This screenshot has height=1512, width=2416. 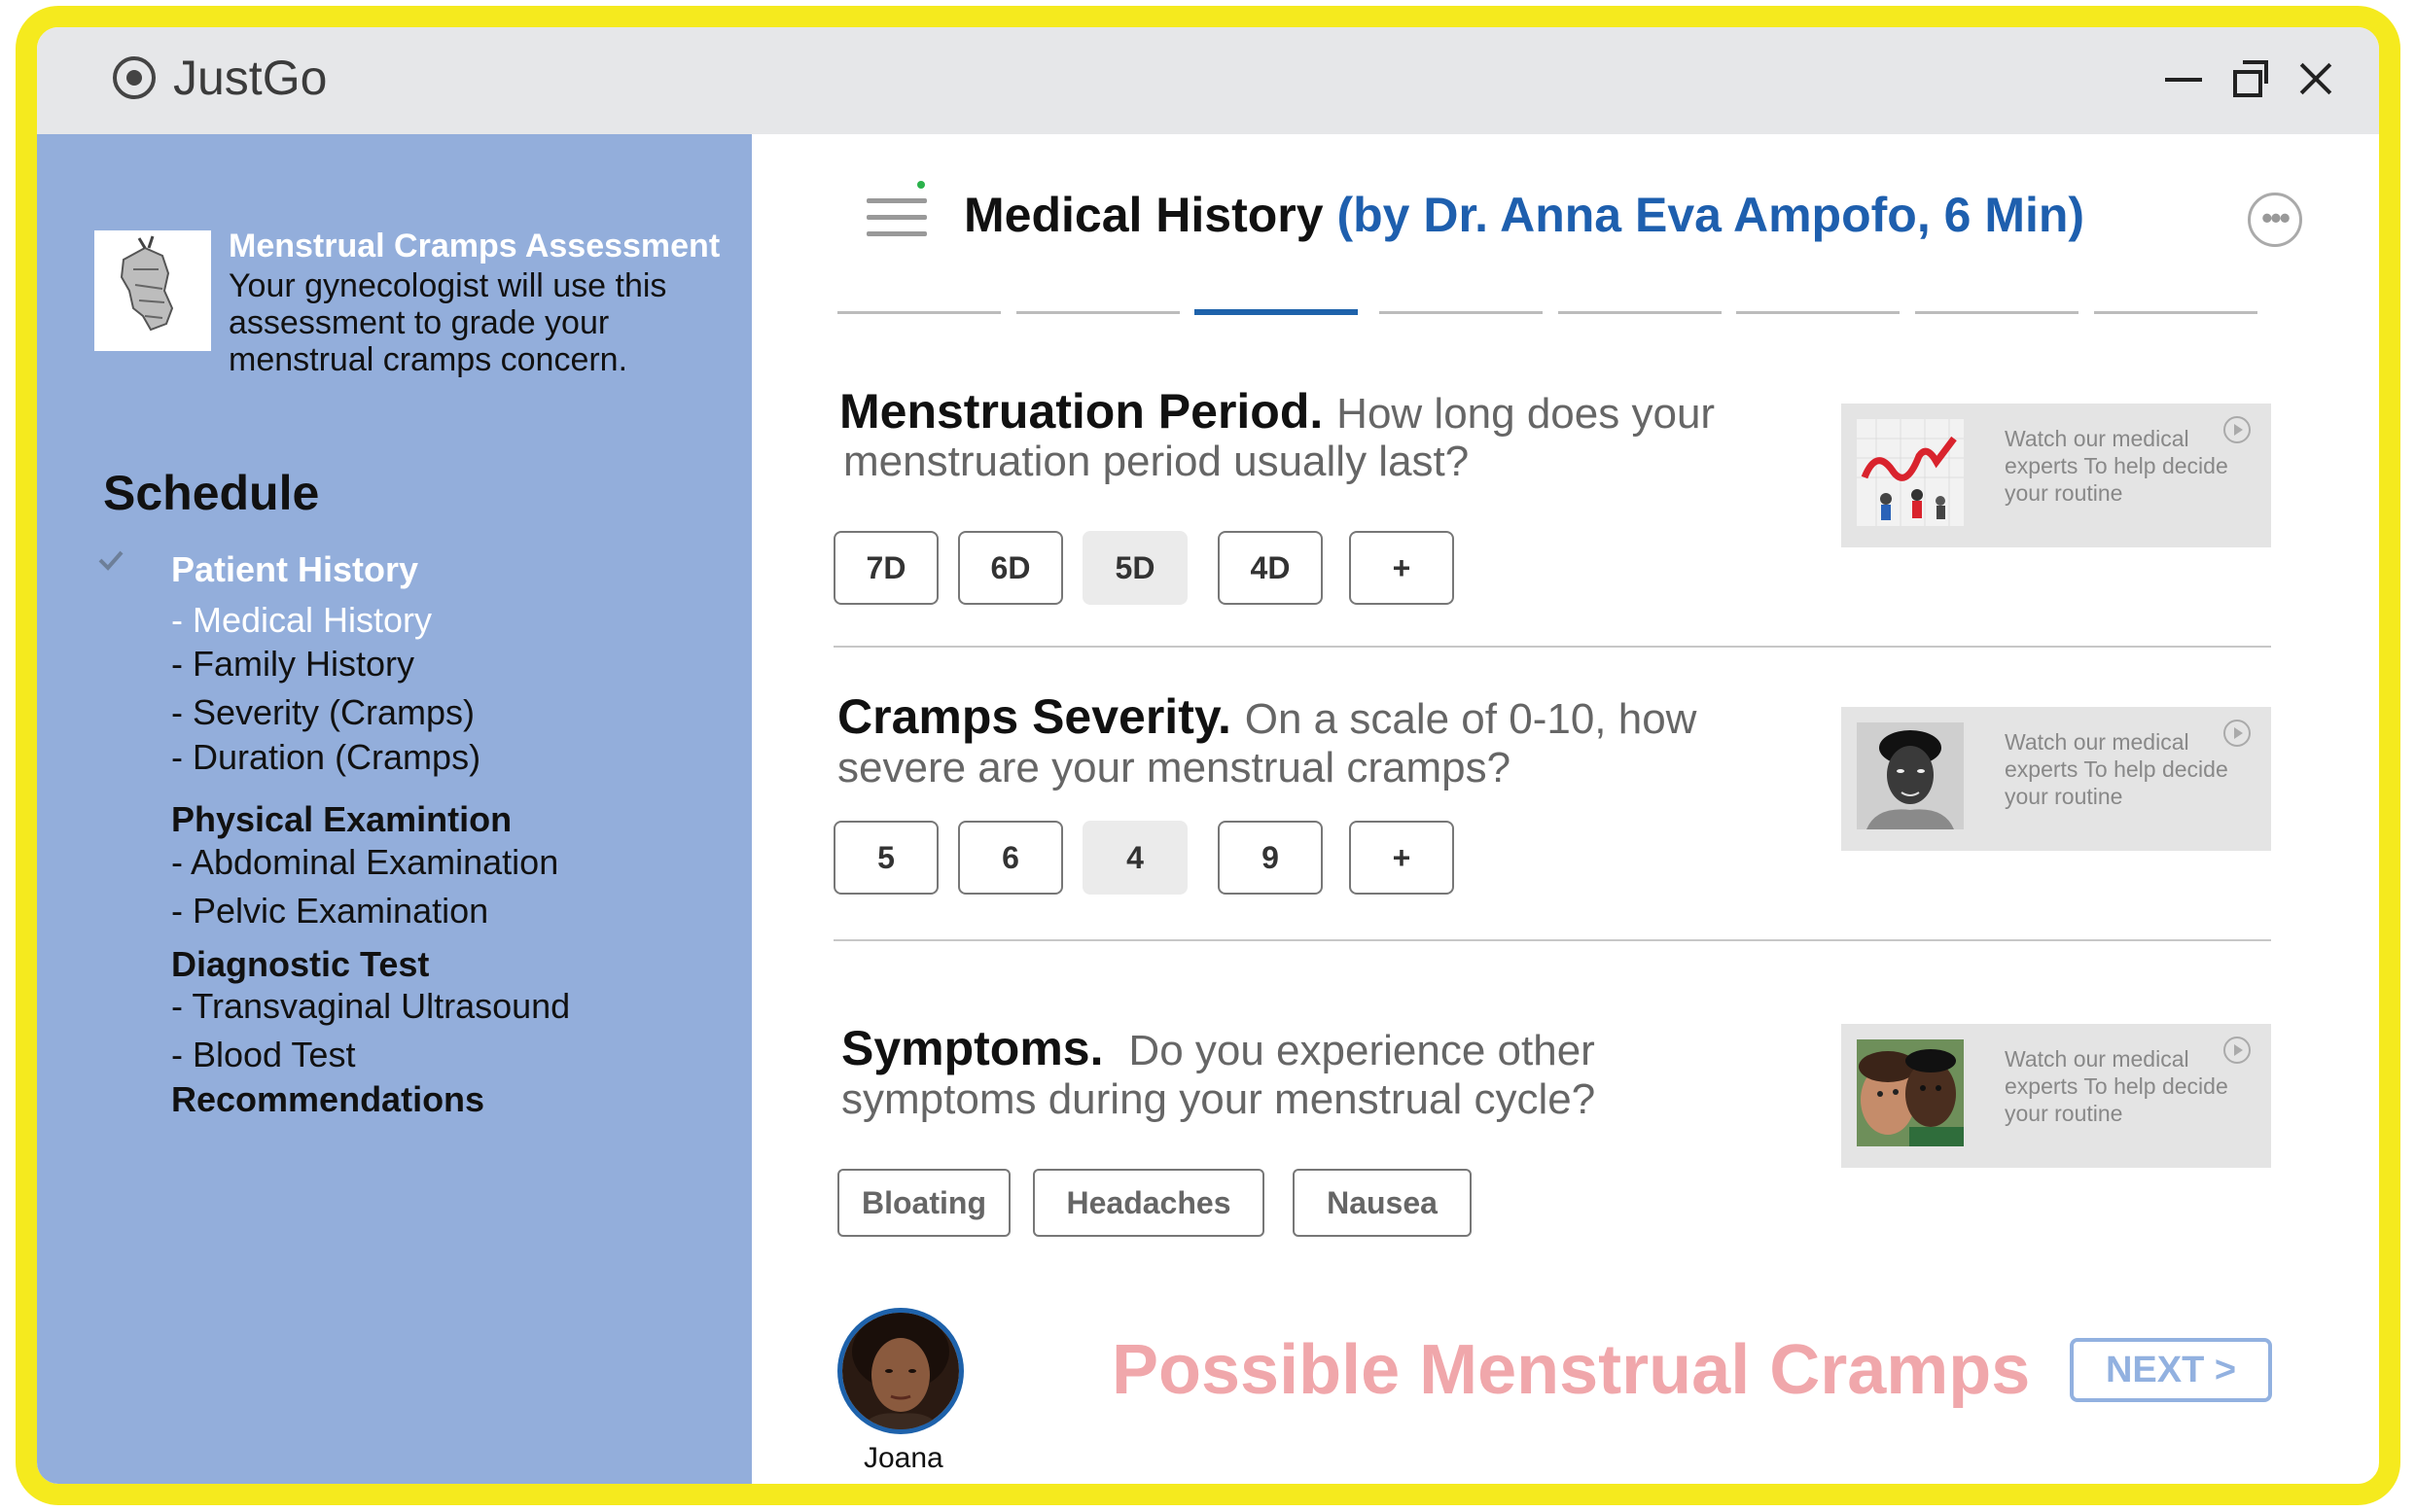 I want to click on course-title: Menstrual Cramps Assessment, so click(x=475, y=246).